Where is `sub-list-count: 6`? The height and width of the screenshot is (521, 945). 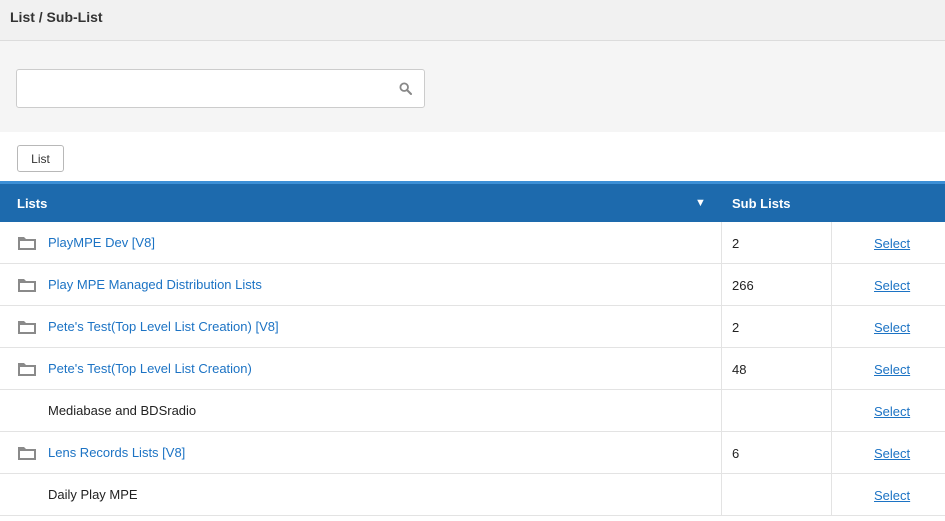 sub-list-count: 6 is located at coordinates (736, 453).